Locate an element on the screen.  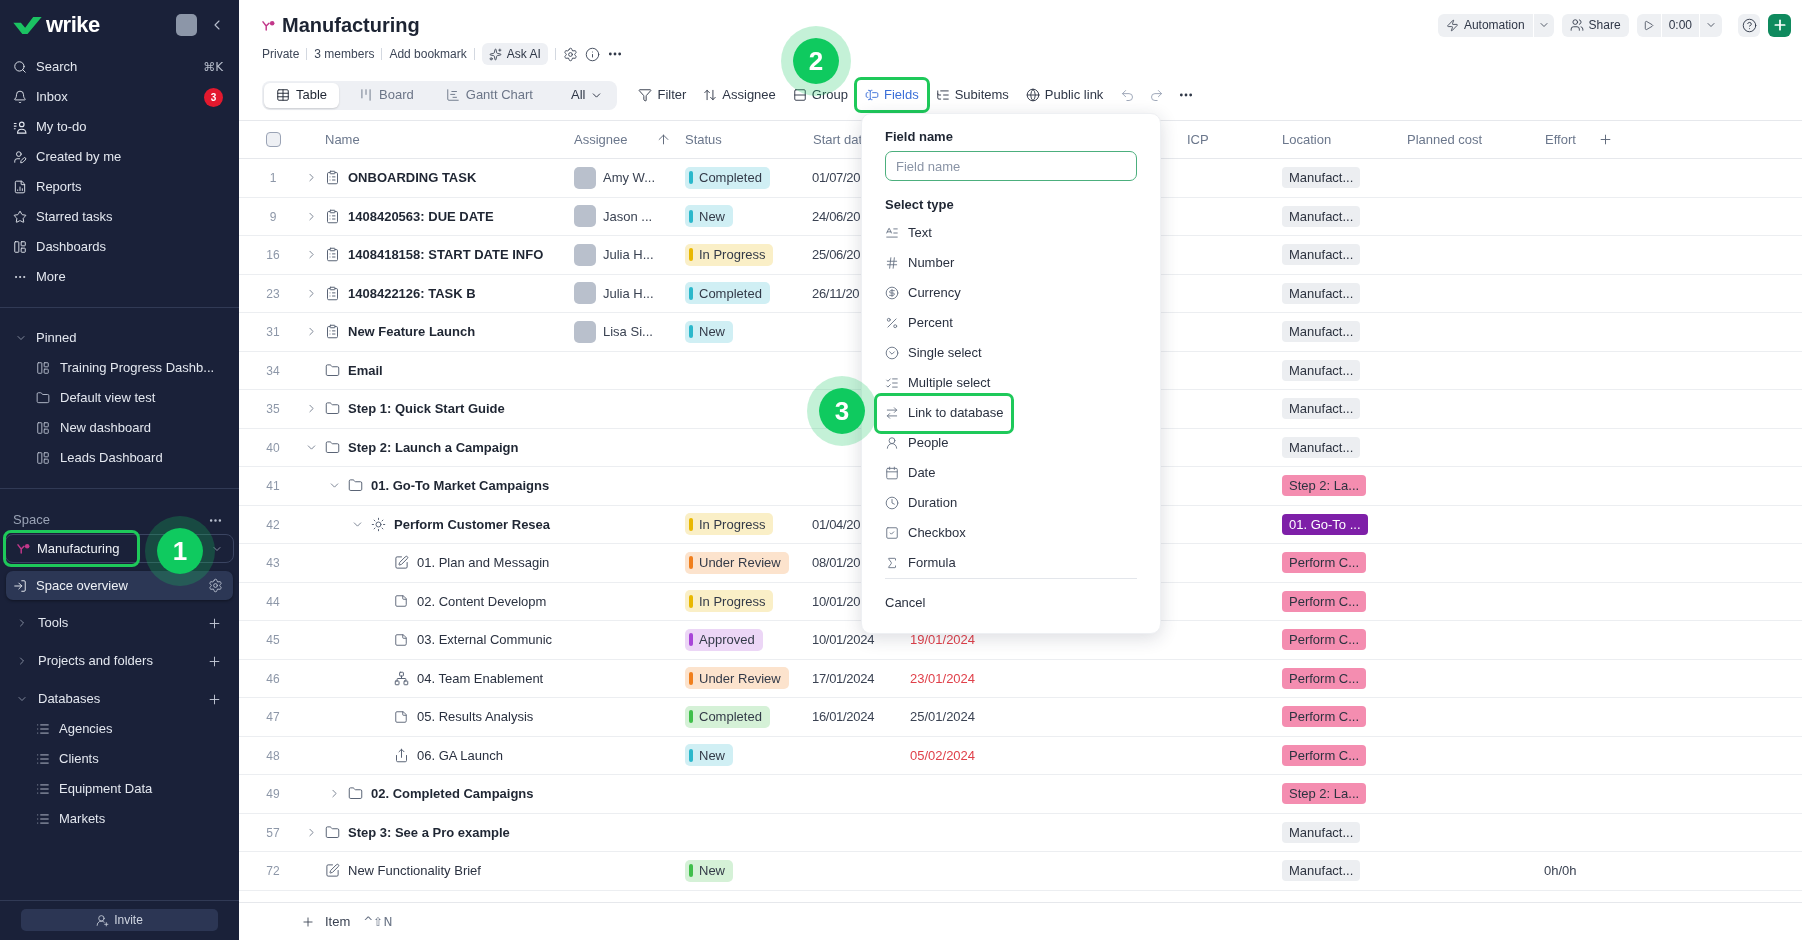
database-item: Markets is located at coordinates (71, 819).